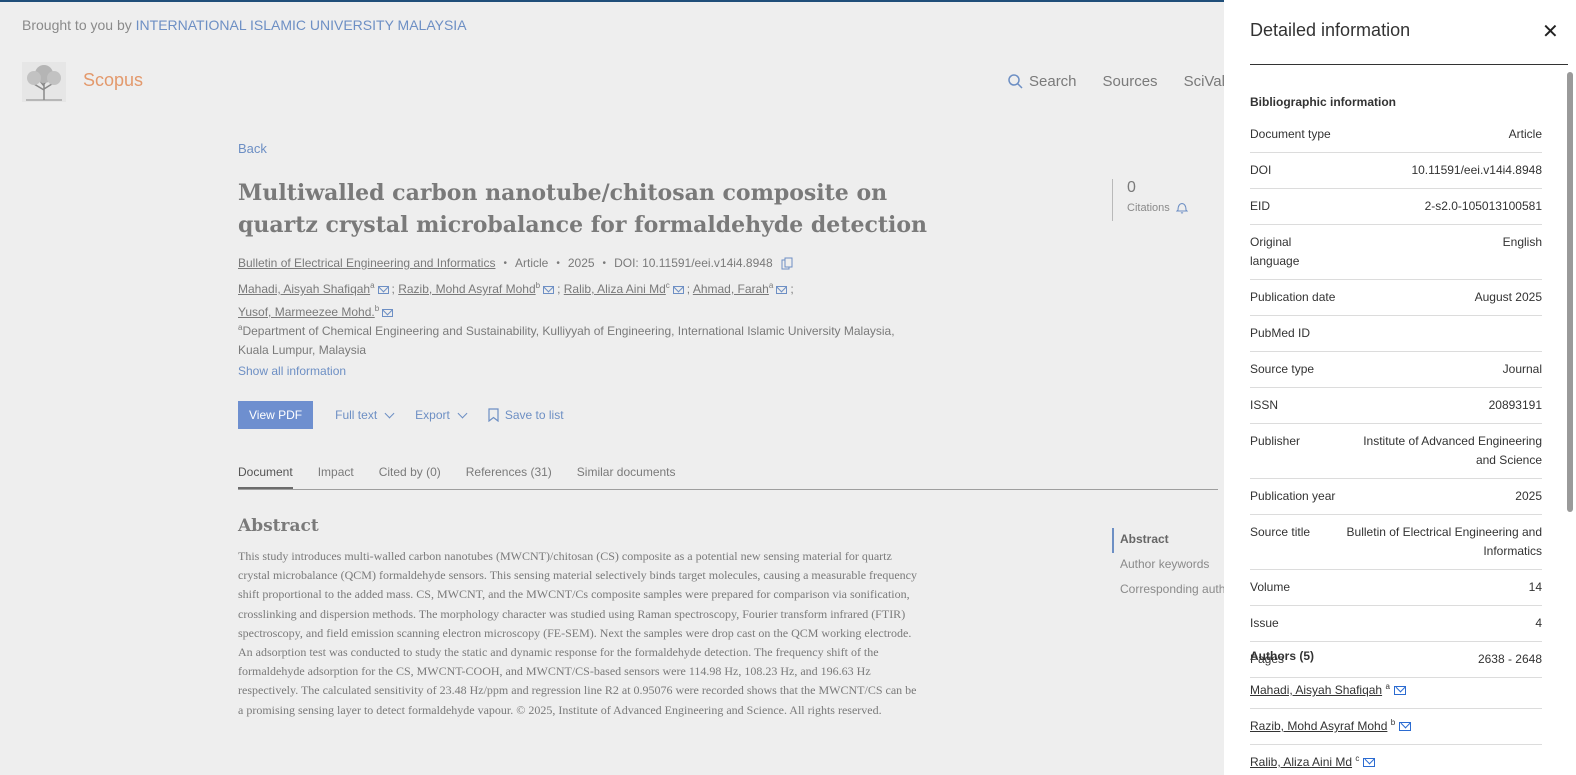 The width and height of the screenshot is (1576, 775). Describe the element at coordinates (77, 25) in the screenshot. I see `brought-by-label: Brought to you by` at that location.